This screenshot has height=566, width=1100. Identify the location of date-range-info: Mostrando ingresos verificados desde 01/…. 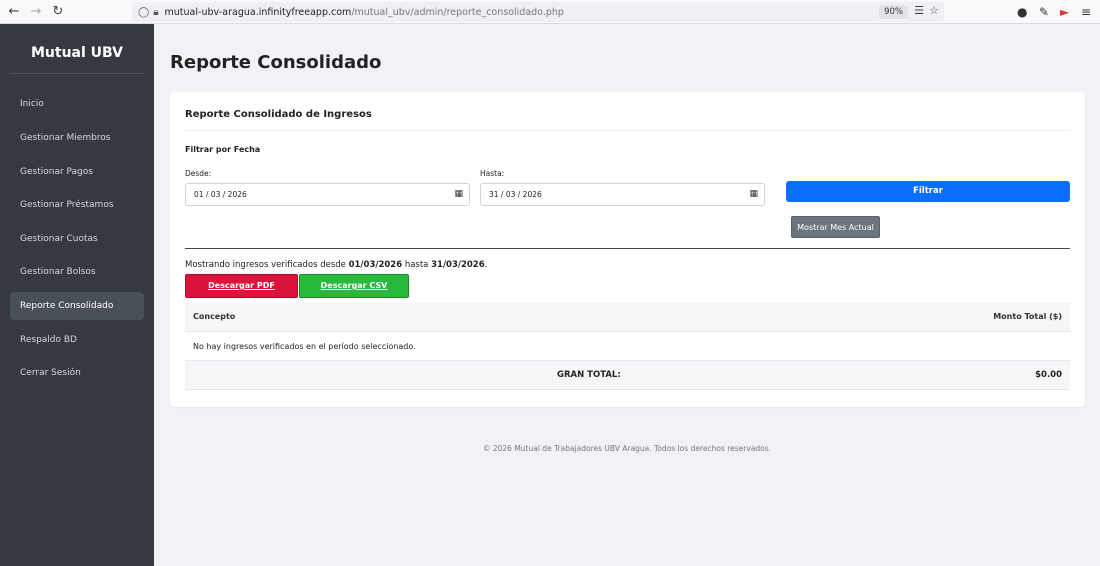
(336, 265).